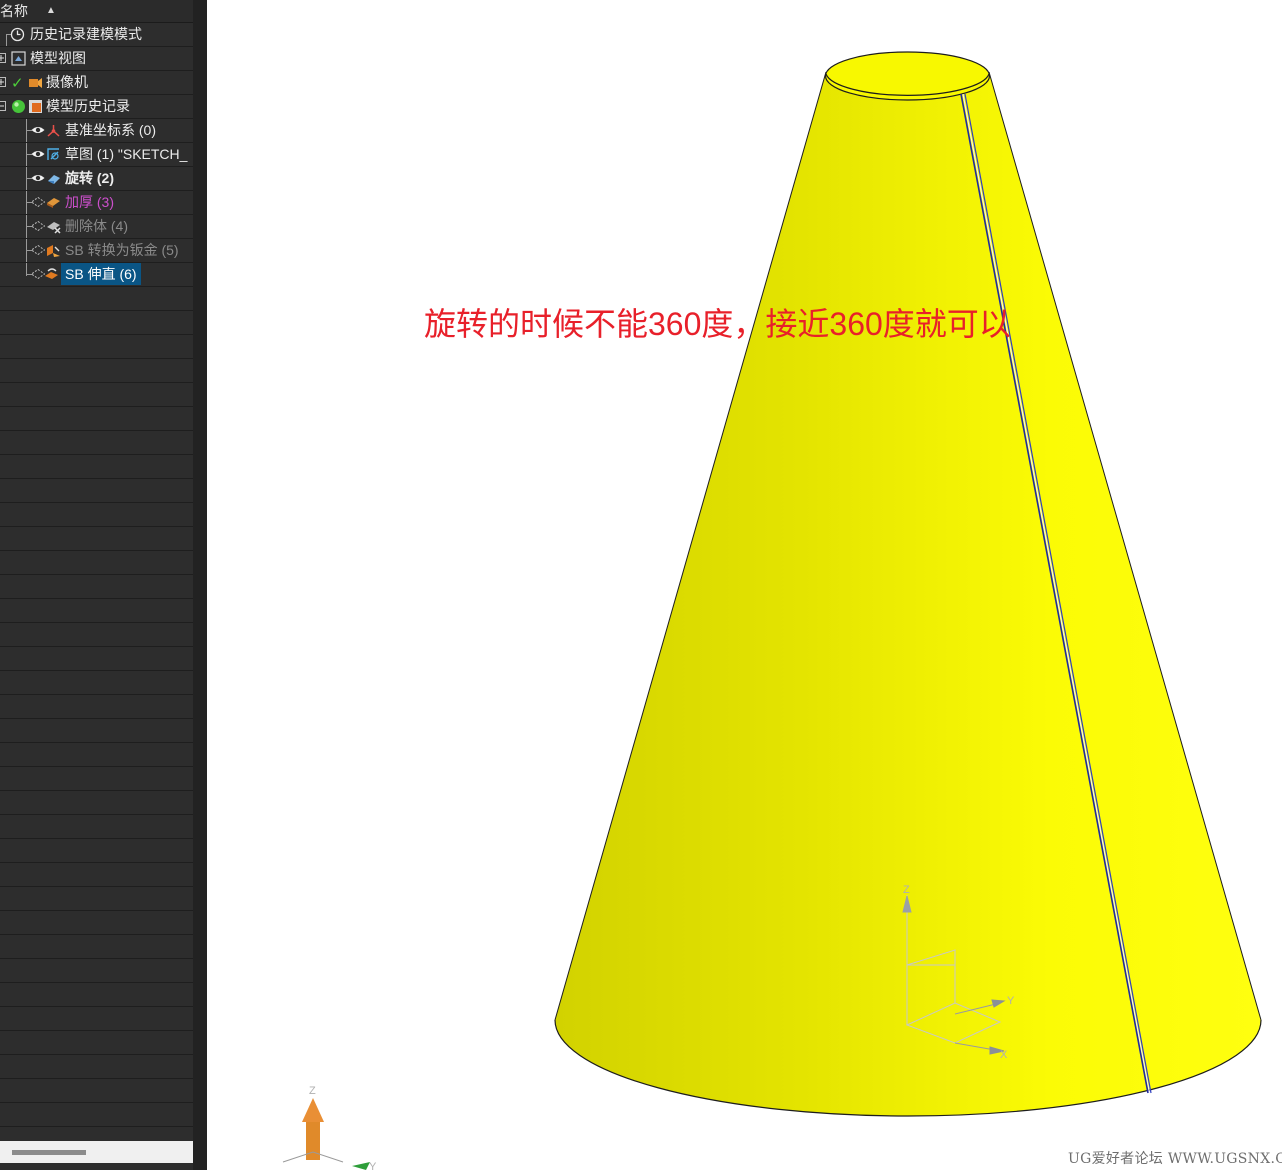  What do you see at coordinates (96, 83) in the screenshot?
I see `tree-node-cameras: ✓ 摄像机` at bounding box center [96, 83].